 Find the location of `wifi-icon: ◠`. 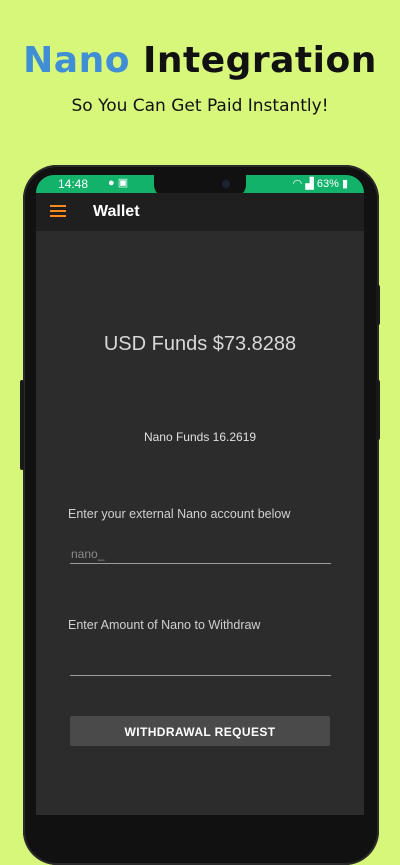

wifi-icon: ◠ is located at coordinates (297, 184).